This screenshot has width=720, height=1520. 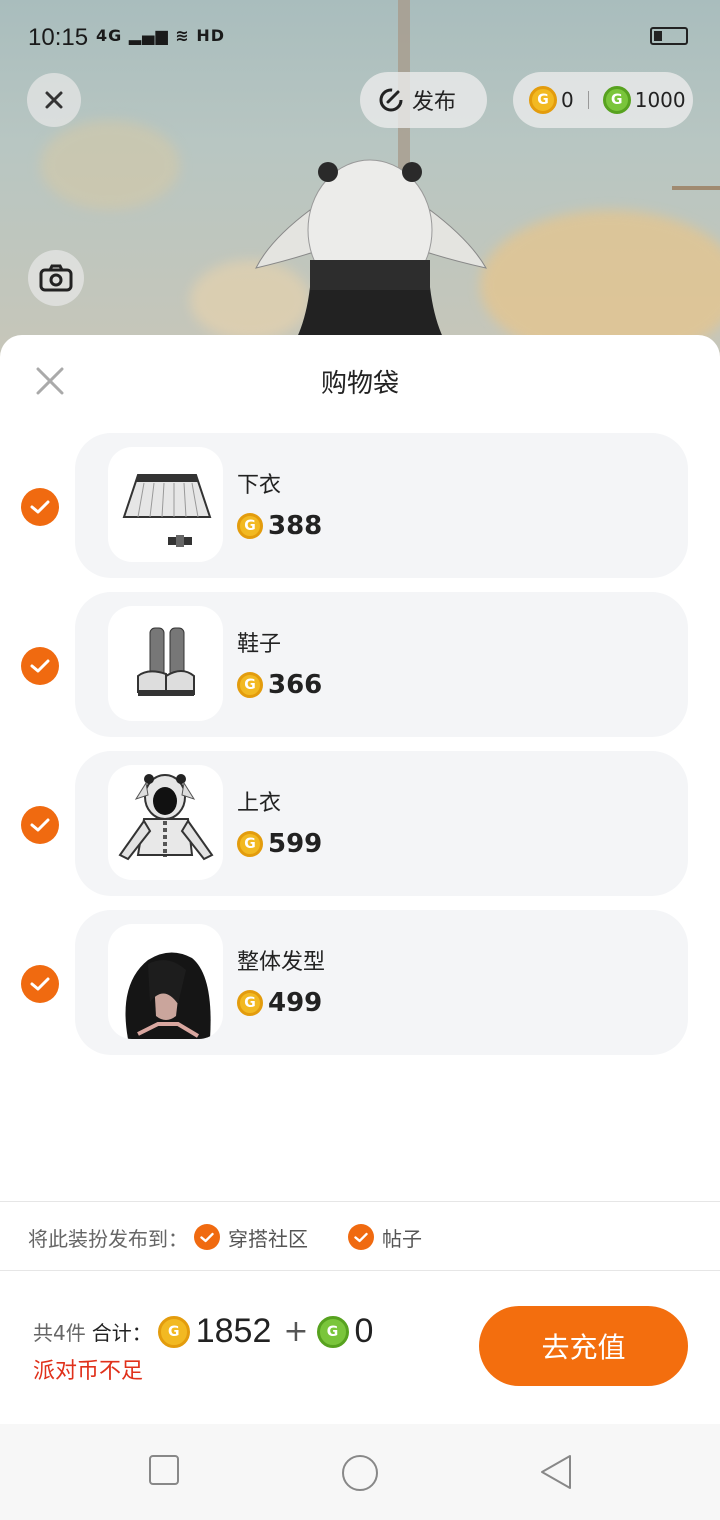 I want to click on item-name: 下衣, so click(x=259, y=485).